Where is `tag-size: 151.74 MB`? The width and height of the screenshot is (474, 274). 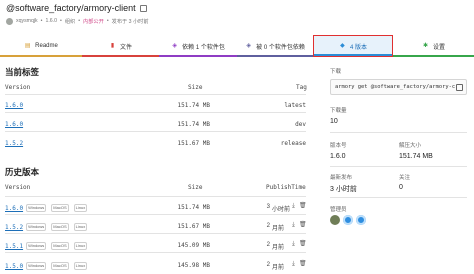 tag-size: 151.74 MB is located at coordinates (193, 105).